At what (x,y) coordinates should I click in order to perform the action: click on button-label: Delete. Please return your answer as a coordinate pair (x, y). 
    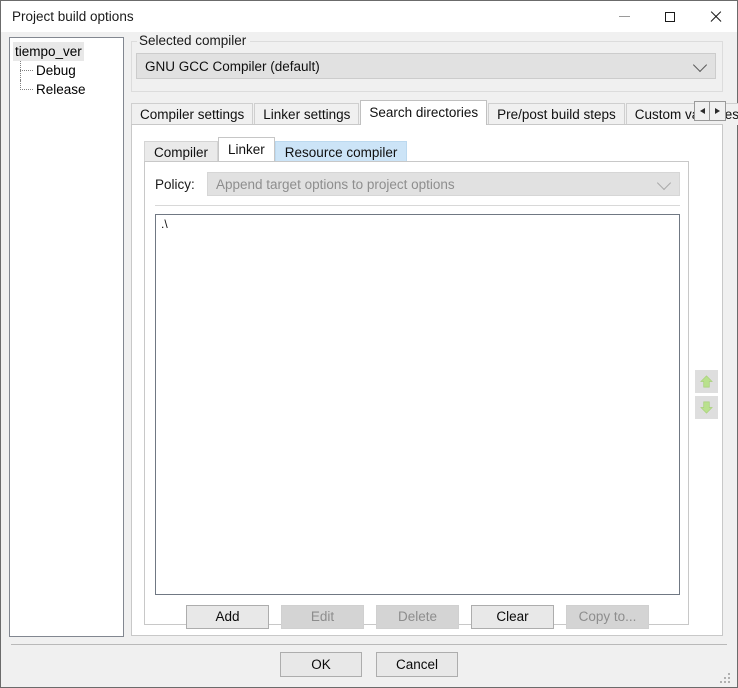
    Looking at the image, I should click on (417, 616).